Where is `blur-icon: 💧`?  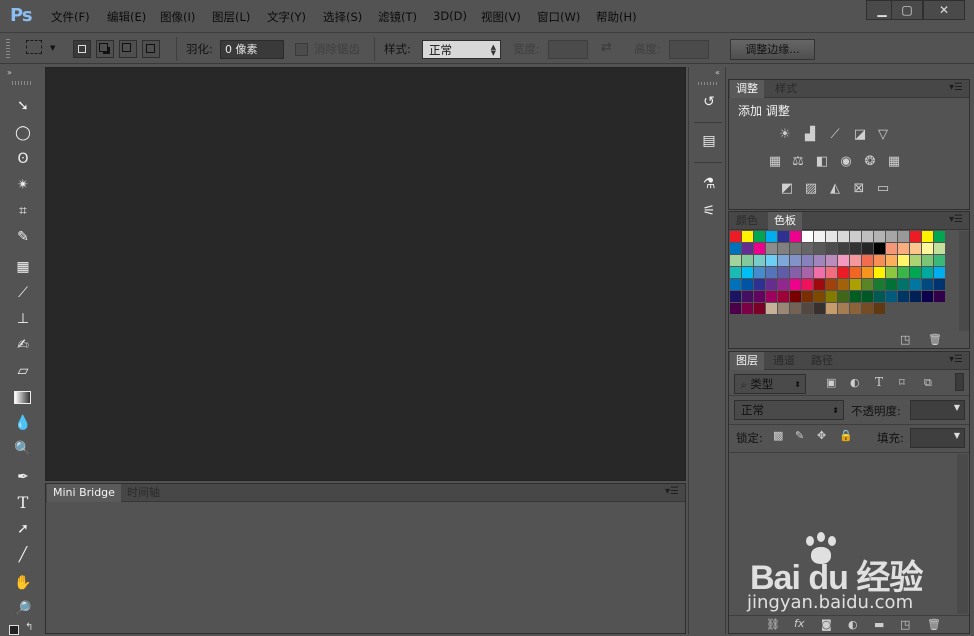 blur-icon: 💧 is located at coordinates (23, 423).